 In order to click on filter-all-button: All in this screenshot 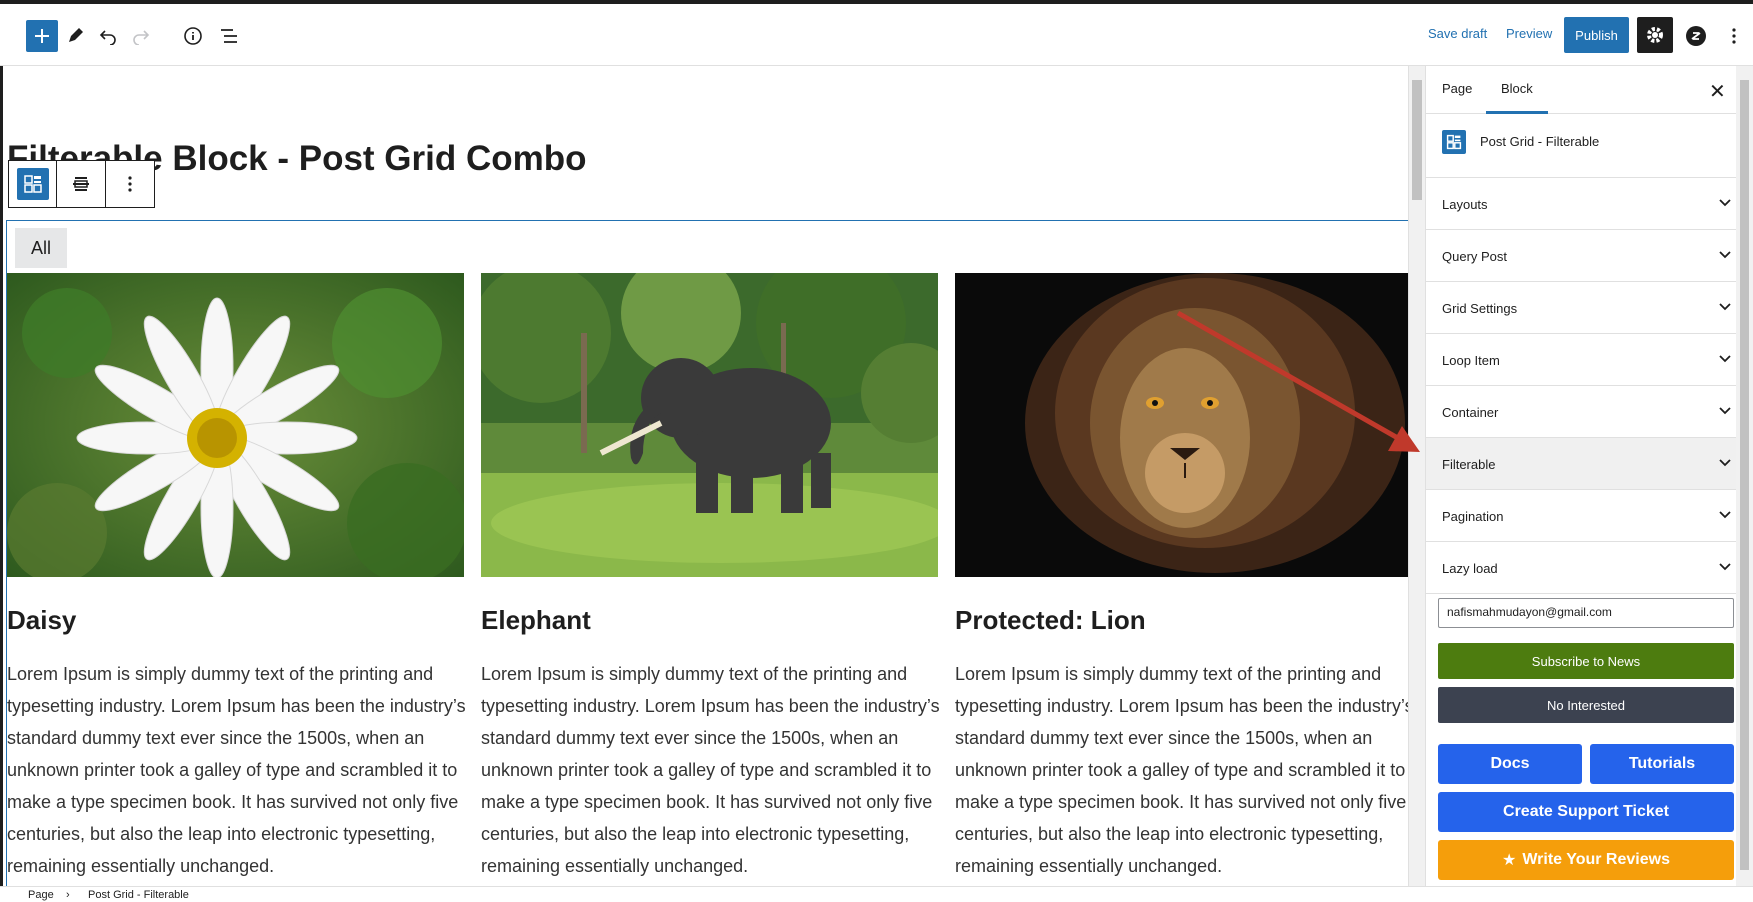, I will do `click(41, 248)`.